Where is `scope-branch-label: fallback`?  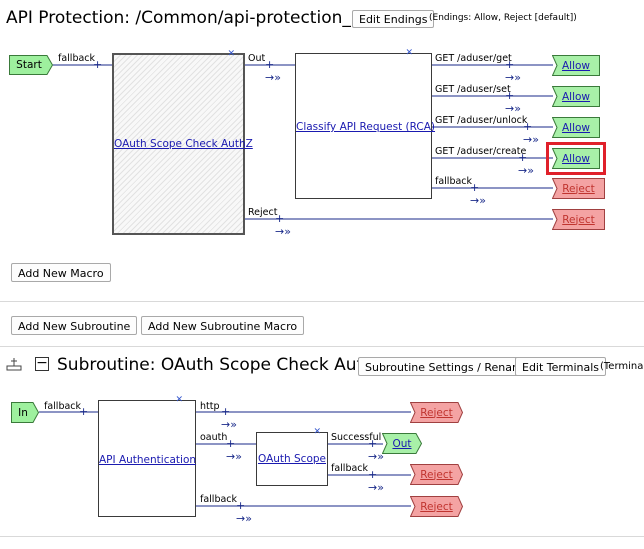 scope-branch-label: fallback is located at coordinates (350, 468).